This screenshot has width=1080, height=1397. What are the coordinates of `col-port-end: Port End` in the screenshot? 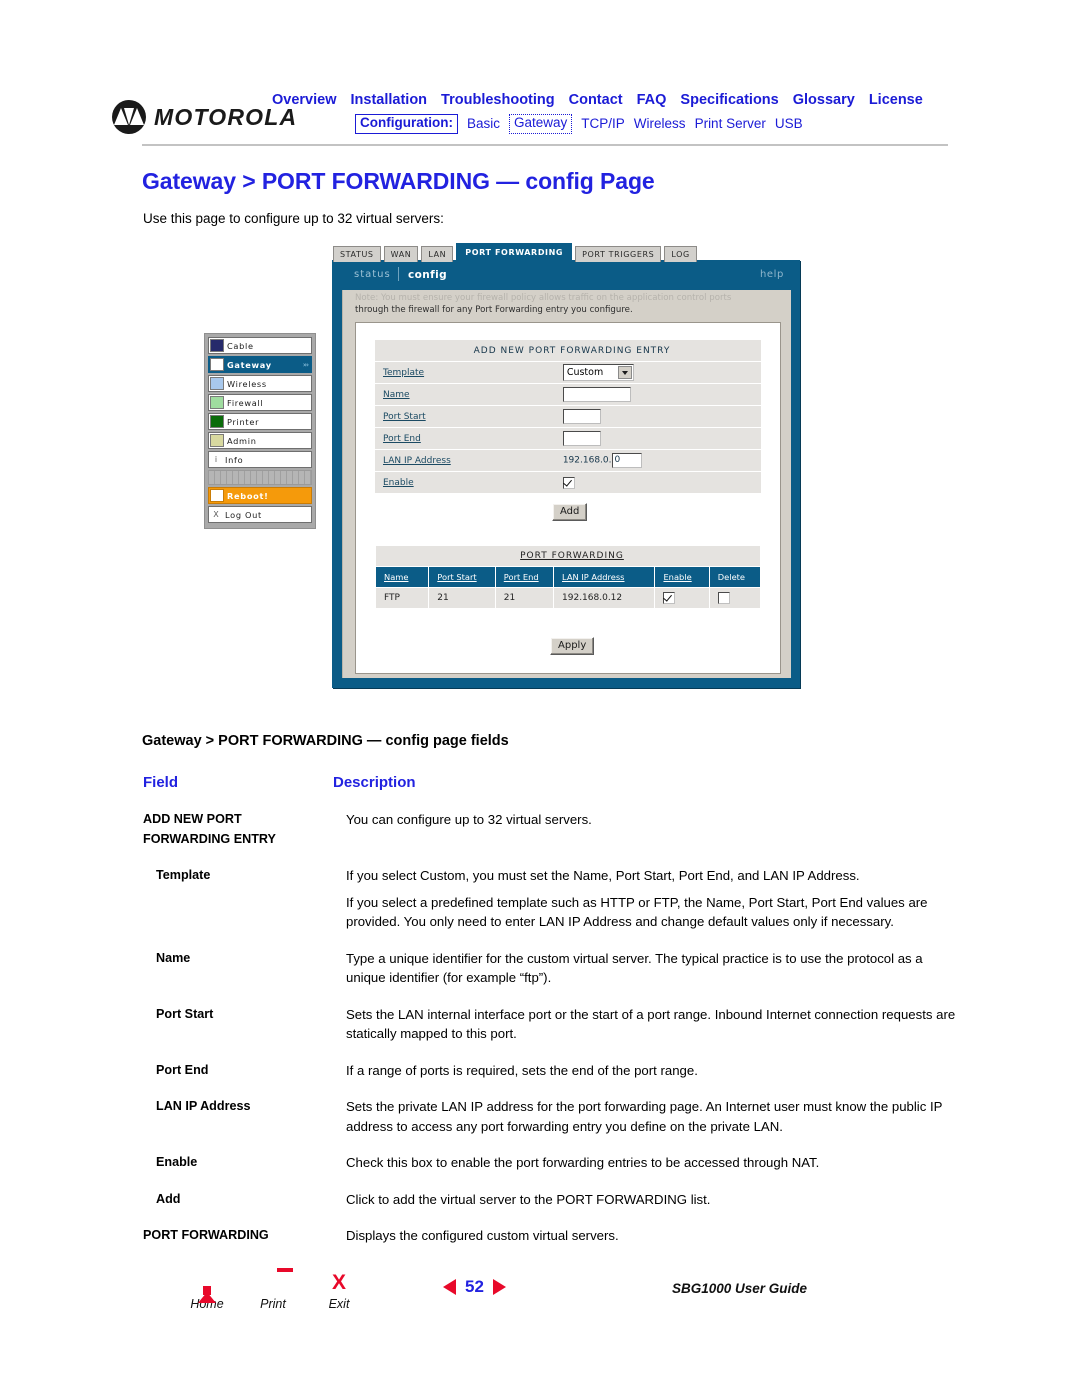 It's located at (524, 577).